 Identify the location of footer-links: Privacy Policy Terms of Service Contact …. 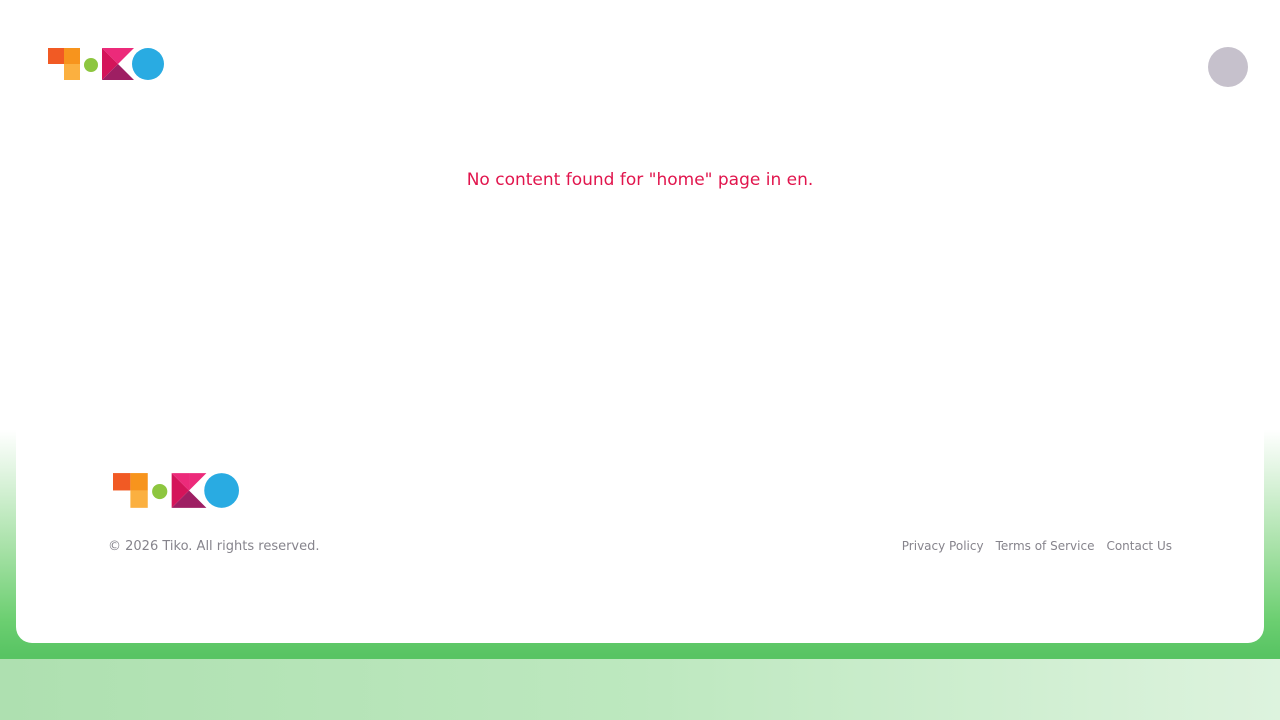
(1037, 546).